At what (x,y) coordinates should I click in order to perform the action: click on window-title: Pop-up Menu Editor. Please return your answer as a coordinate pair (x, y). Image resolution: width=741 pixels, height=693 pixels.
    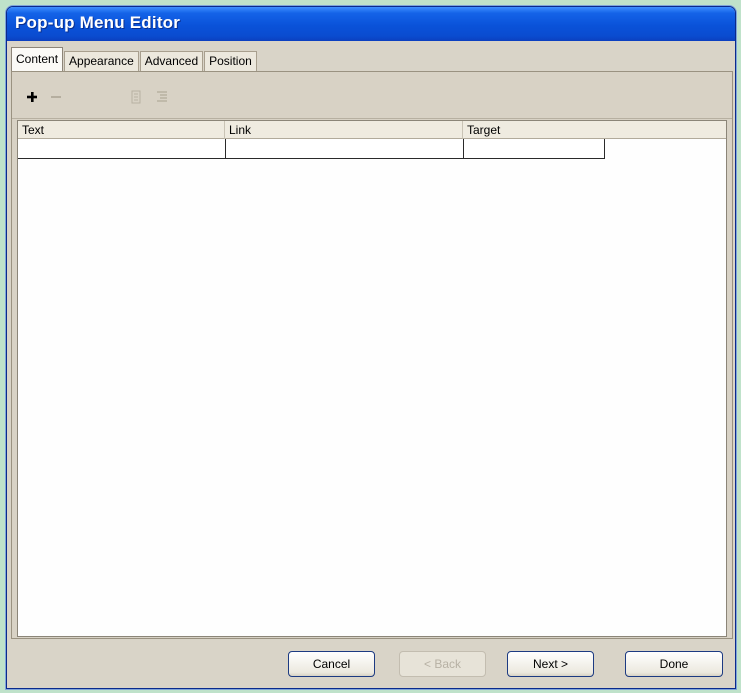
    Looking at the image, I should click on (98, 22).